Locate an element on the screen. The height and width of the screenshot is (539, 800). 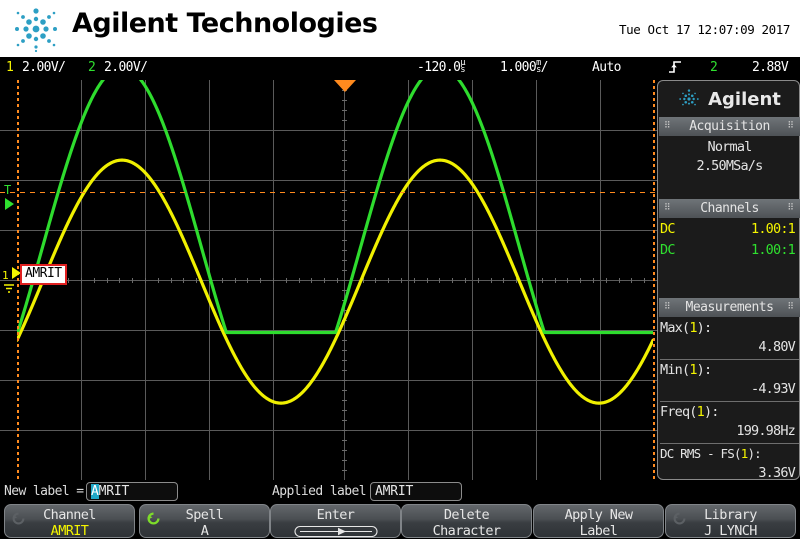
softkey-bar: Channel AMRIT Spell A Enter Delete Chara is located at coordinates (400, 520).